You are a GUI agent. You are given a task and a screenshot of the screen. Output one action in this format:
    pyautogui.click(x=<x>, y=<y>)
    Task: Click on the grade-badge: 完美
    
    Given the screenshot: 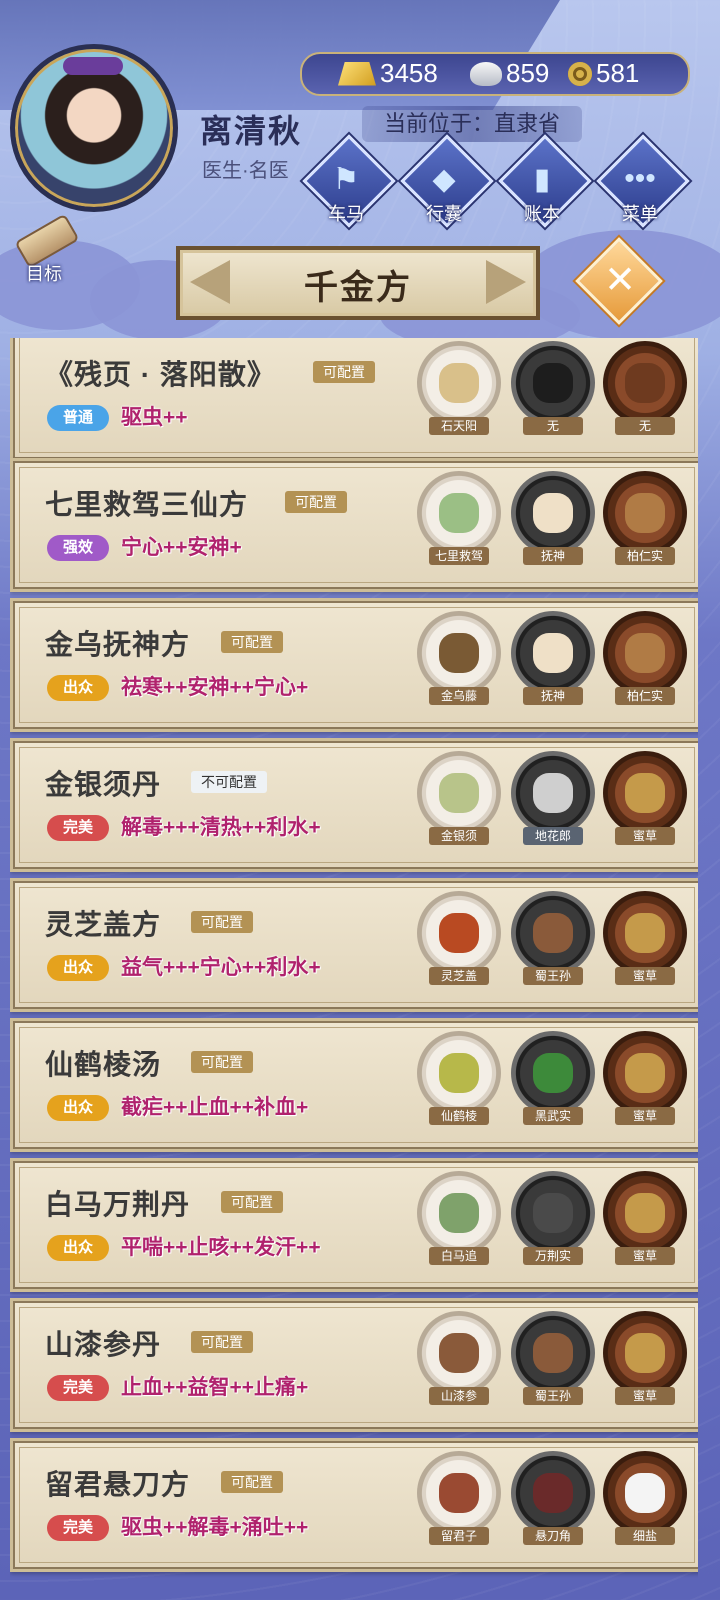 What is the action you would take?
    pyautogui.click(x=78, y=1388)
    